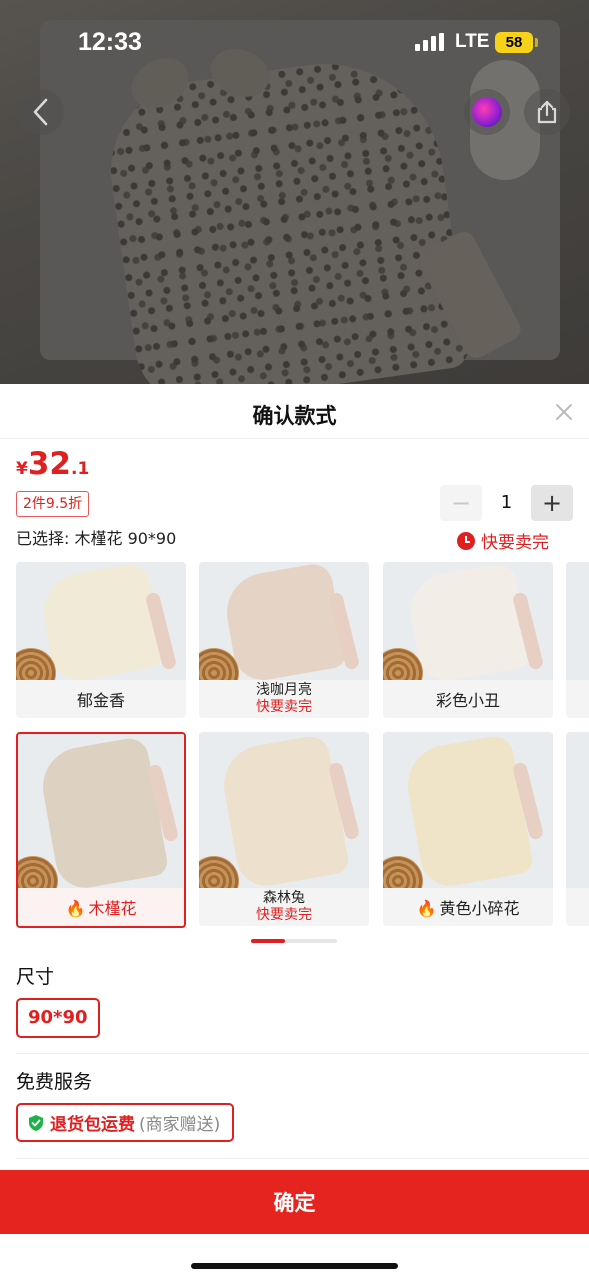 The height and width of the screenshot is (1280, 589). What do you see at coordinates (35, 977) in the screenshot?
I see `size-section-title: 尺寸` at bounding box center [35, 977].